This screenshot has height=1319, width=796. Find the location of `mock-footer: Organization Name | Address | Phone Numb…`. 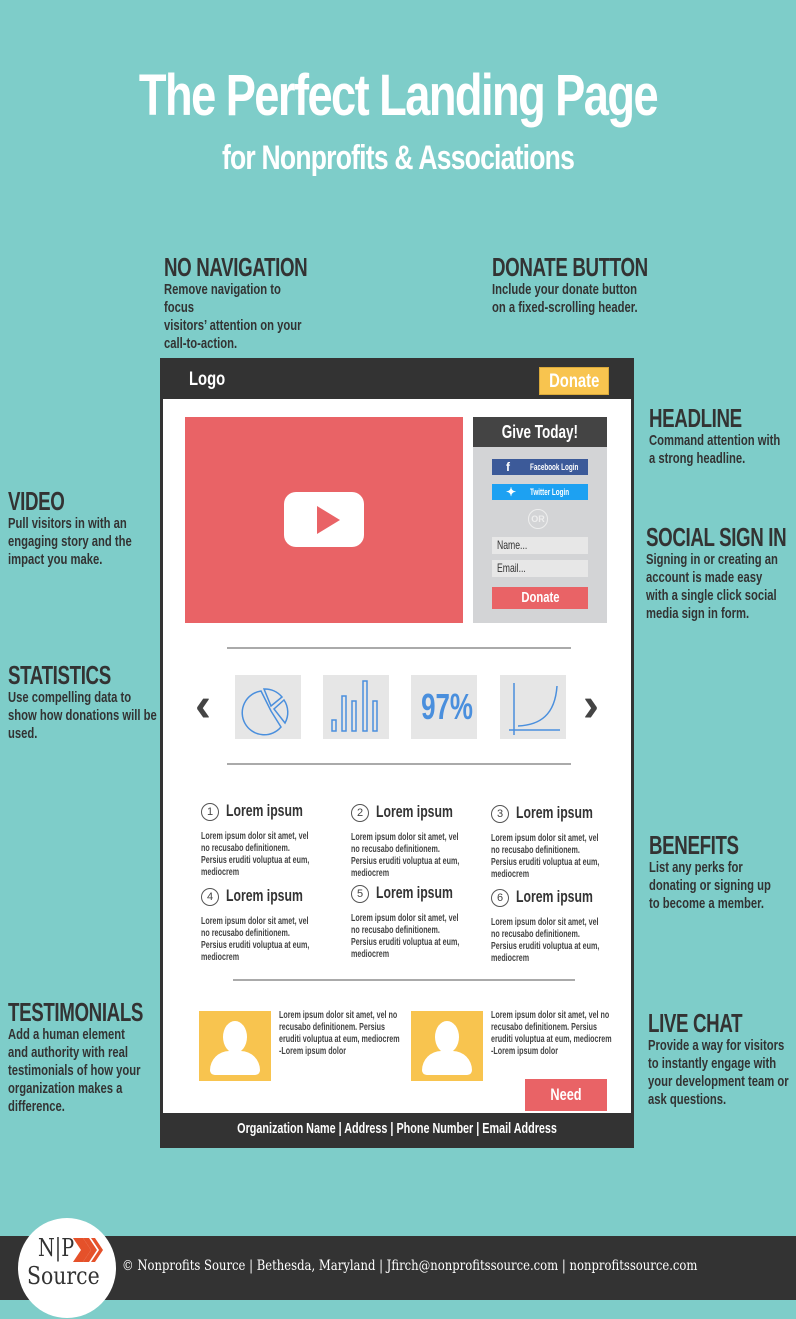

mock-footer: Organization Name | Address | Phone Numb… is located at coordinates (397, 1129).